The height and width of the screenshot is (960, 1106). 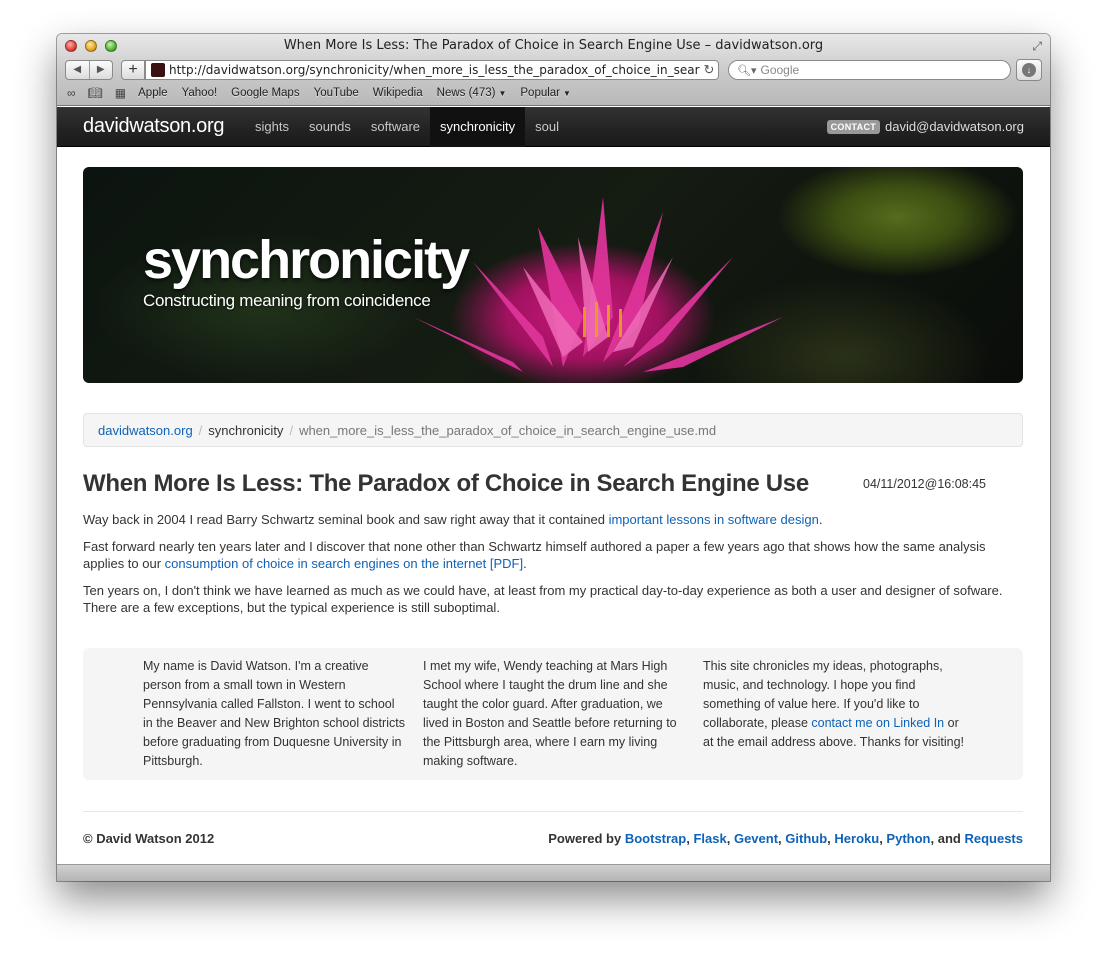 What do you see at coordinates (149, 838) in the screenshot?
I see `footer-copyright: © David Watson 2012` at bounding box center [149, 838].